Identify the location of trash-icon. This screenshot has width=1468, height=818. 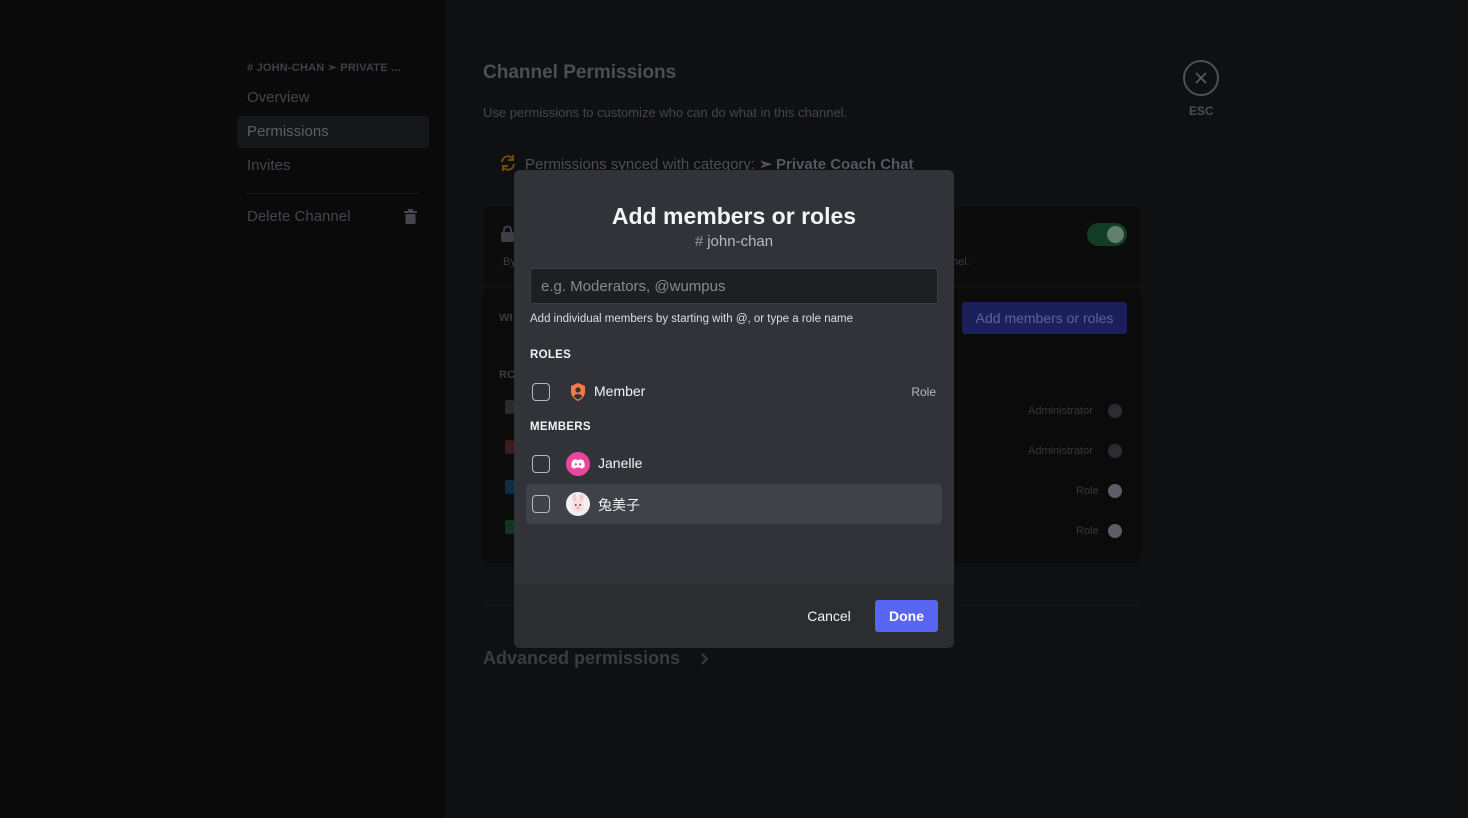
(410, 216).